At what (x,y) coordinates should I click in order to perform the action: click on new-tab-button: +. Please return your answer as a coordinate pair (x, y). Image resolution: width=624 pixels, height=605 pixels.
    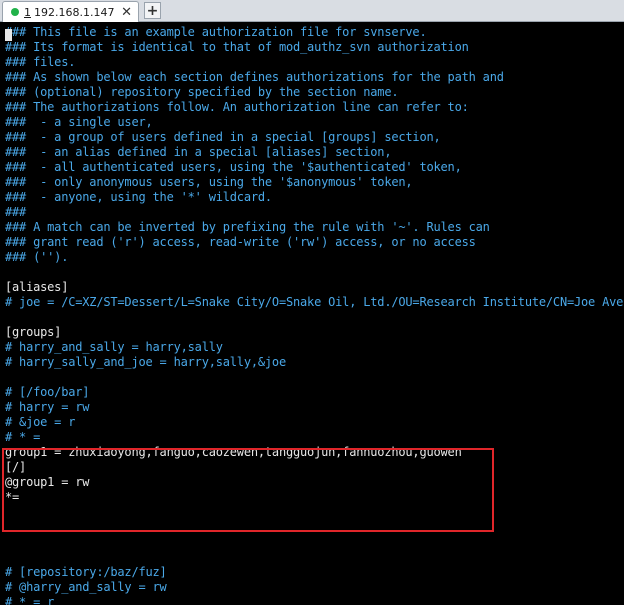
    Looking at the image, I should click on (152, 10).